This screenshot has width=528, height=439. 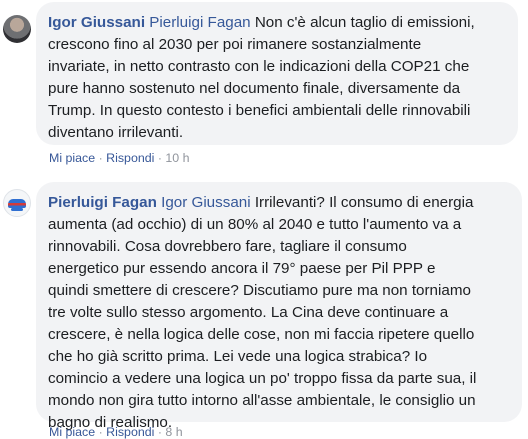 I want to click on logo-icon, so click(x=17, y=203).